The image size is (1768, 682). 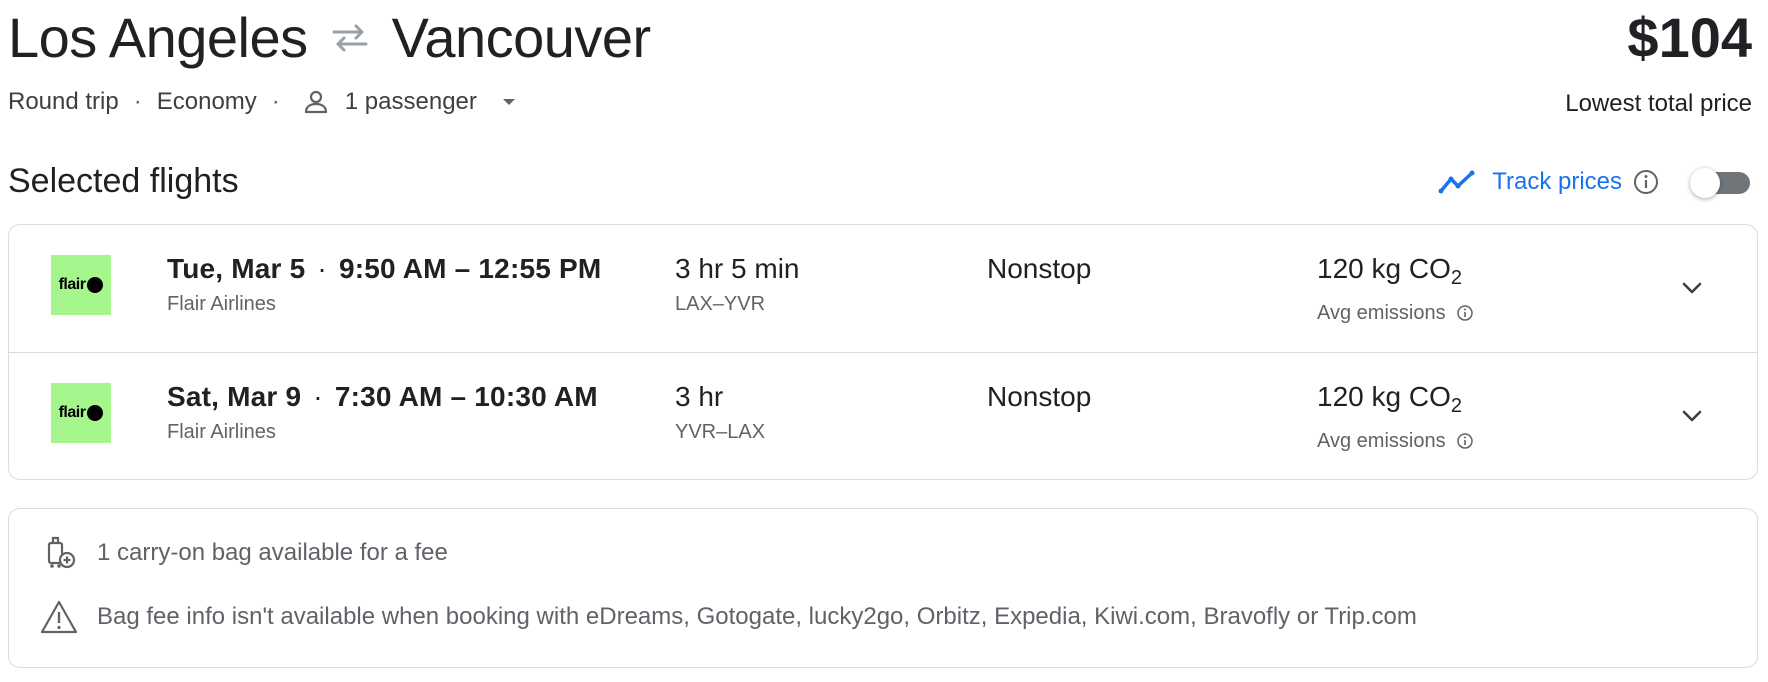 What do you see at coordinates (880, 38) in the screenshot?
I see `route-title: Los Angeles Vancouver` at bounding box center [880, 38].